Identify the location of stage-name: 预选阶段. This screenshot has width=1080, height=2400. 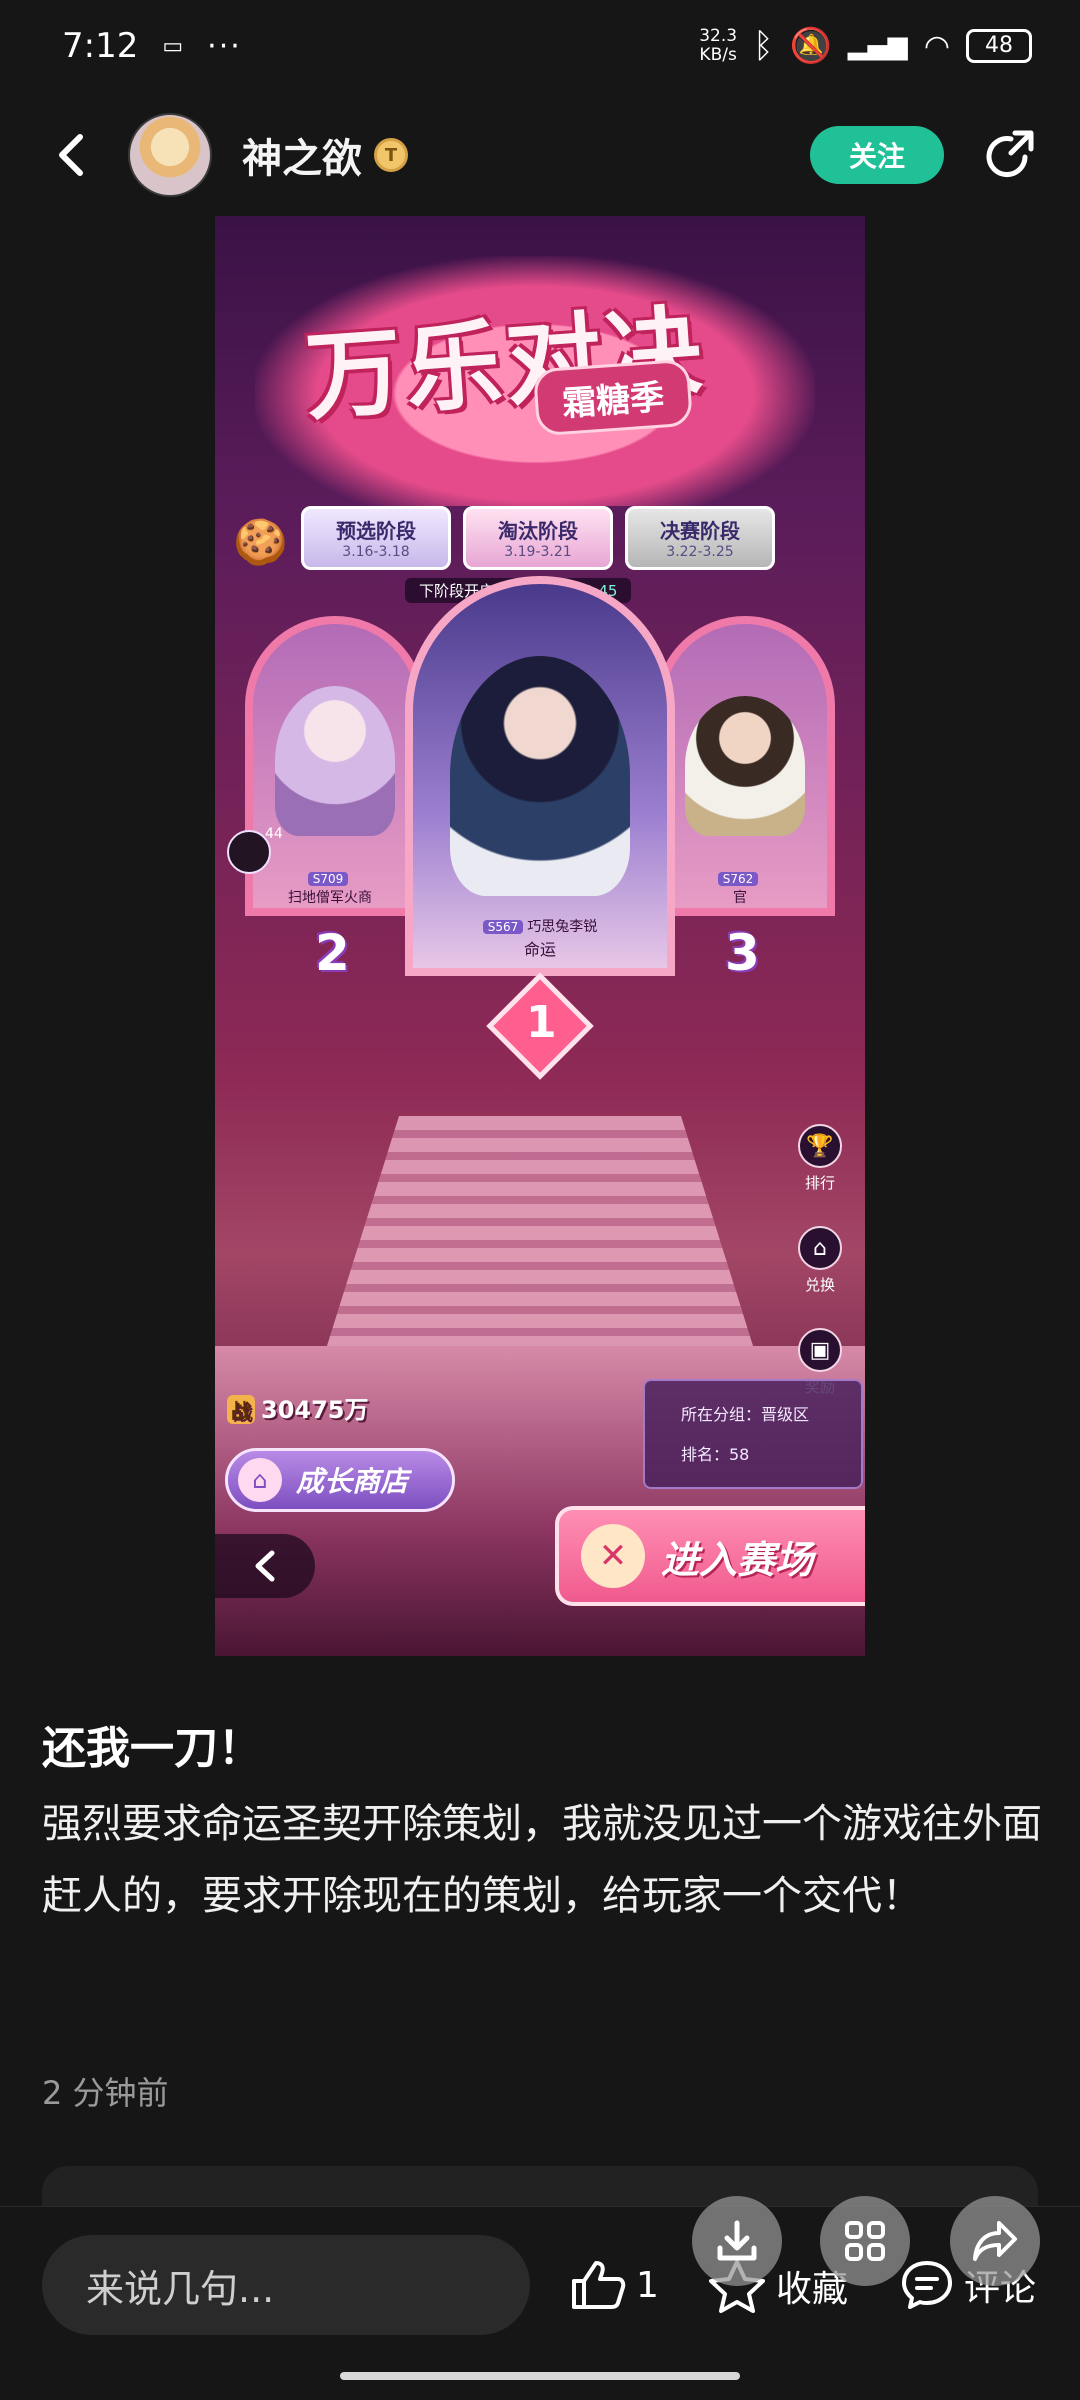
(376, 531).